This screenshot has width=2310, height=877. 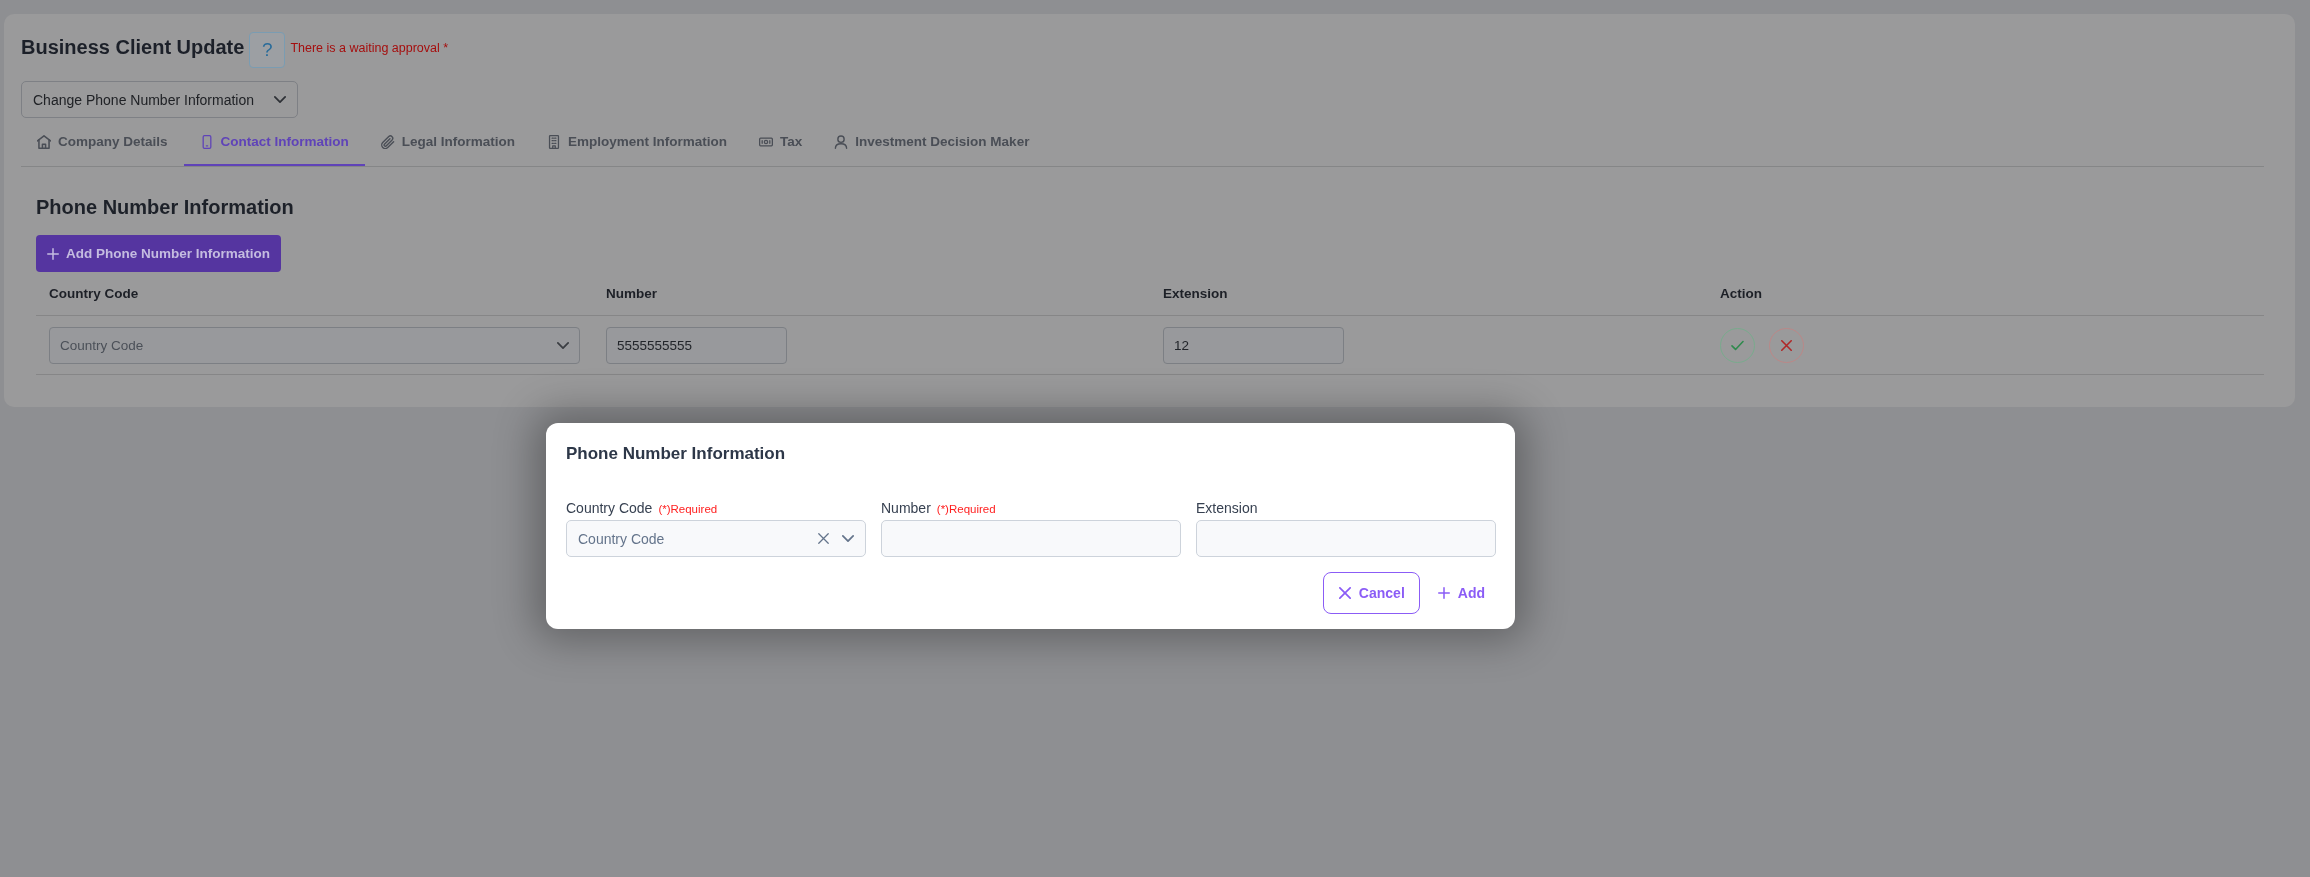 I want to click on column-header: Extension, so click(x=1195, y=293).